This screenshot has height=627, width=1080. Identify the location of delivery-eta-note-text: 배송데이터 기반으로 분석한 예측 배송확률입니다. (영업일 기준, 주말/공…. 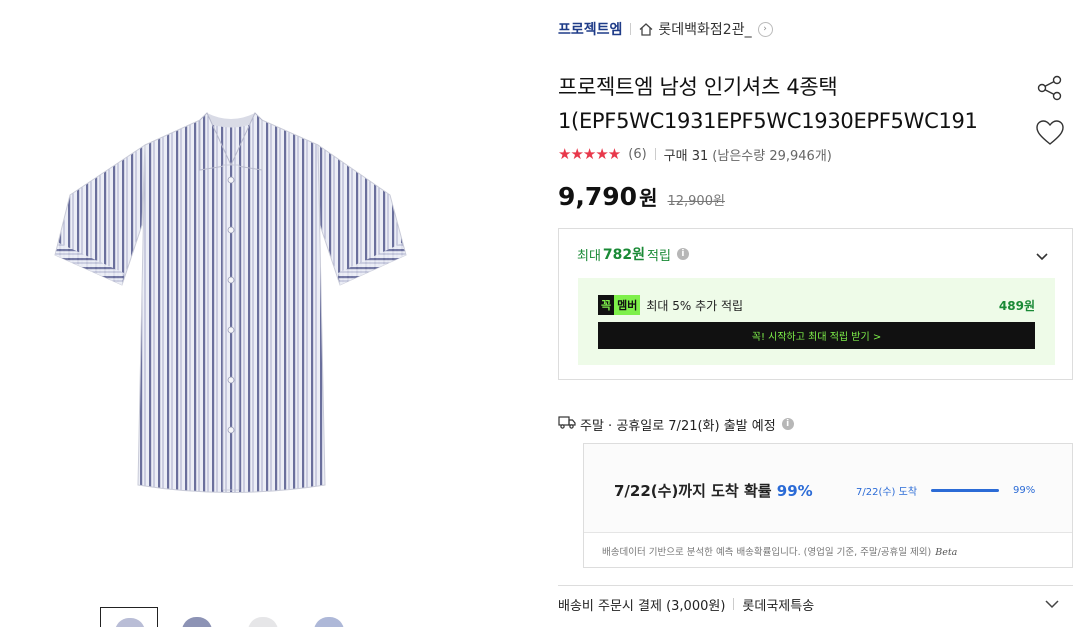
(767, 552).